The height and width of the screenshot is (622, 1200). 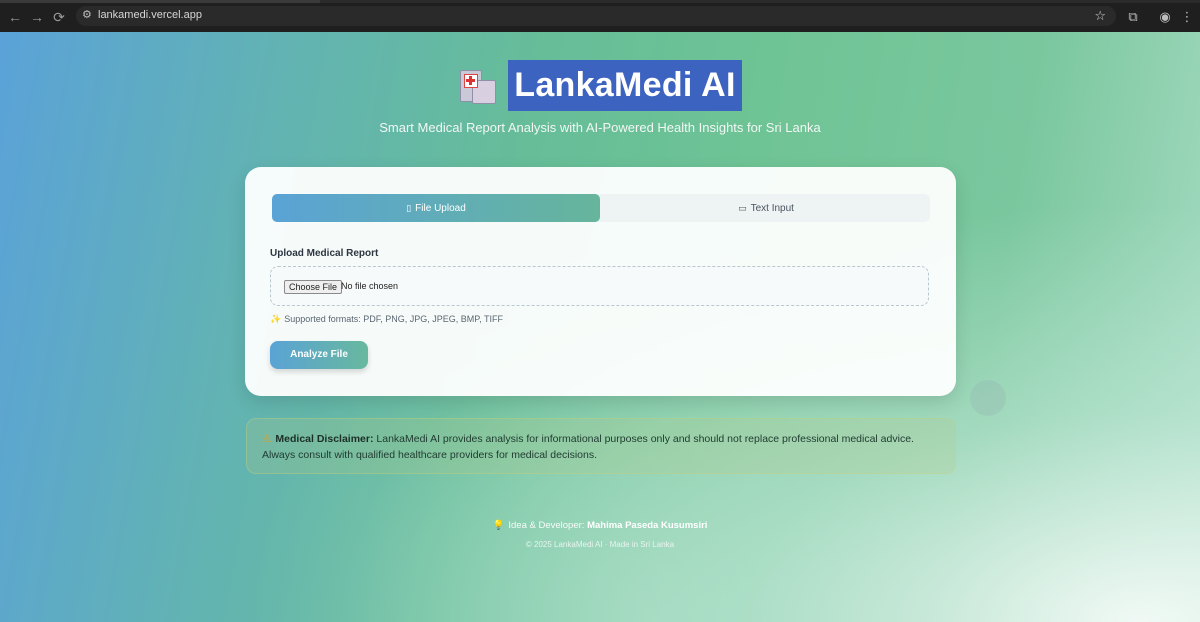 I want to click on credit-label: Idea & Developer:, so click(x=546, y=525).